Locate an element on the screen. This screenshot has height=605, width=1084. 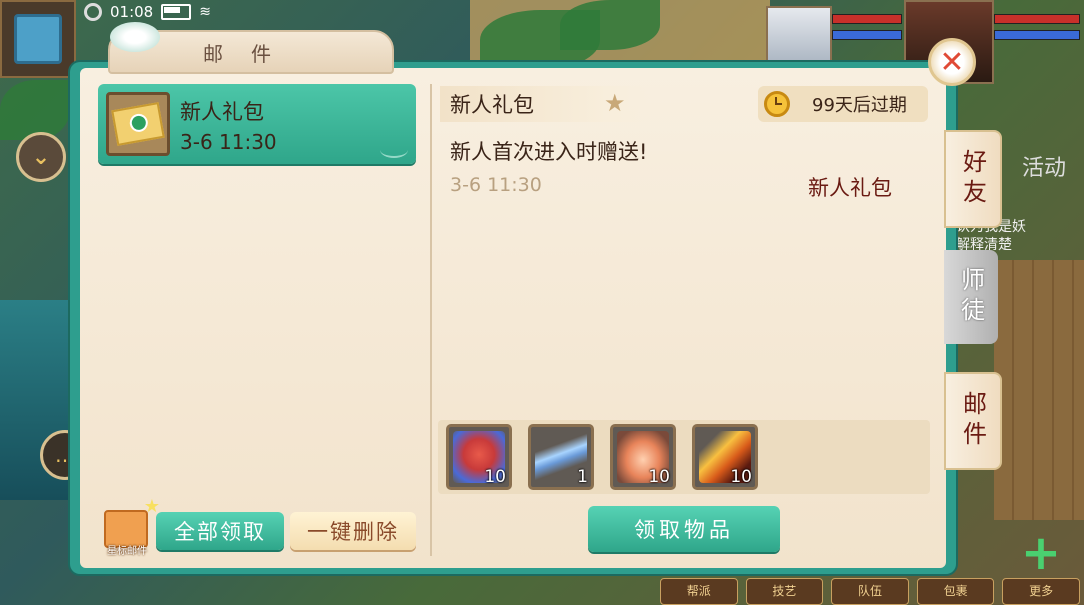
expire-text: 99天后过期 is located at coordinates (859, 105).